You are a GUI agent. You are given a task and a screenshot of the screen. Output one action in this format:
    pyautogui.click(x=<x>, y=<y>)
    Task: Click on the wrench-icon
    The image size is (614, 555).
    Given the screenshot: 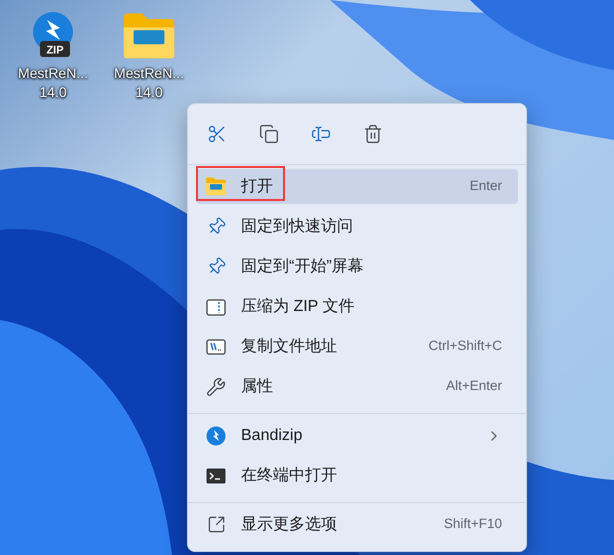 What is the action you would take?
    pyautogui.click(x=216, y=386)
    